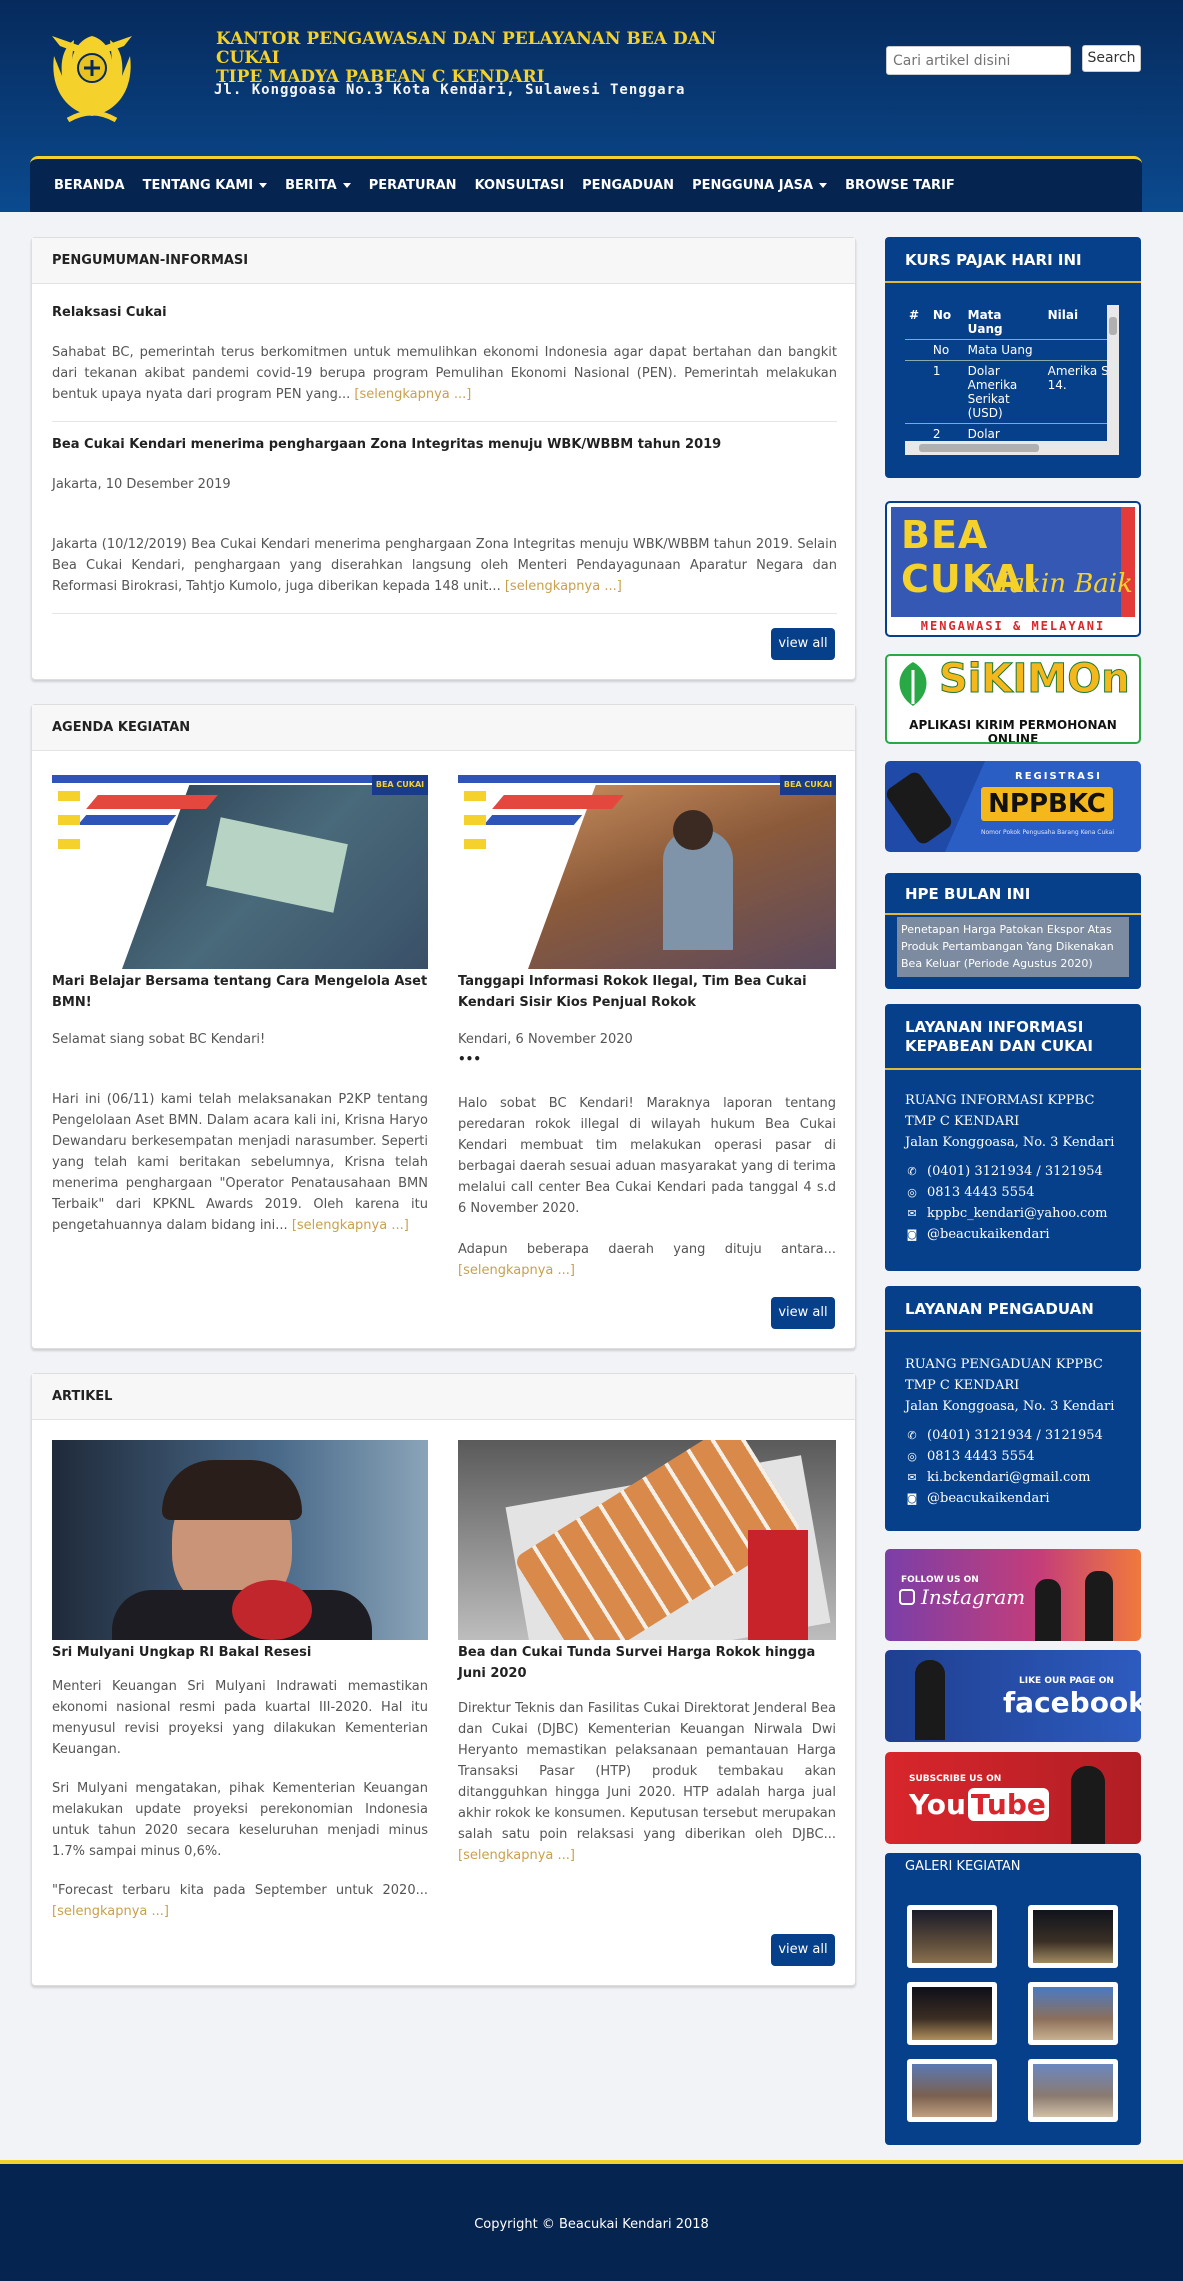 This screenshot has height=2281, width=1183. Describe the element at coordinates (1013, 1798) in the screenshot. I see `youtube-banner: SUBSCRIBE US ON You Tube` at that location.